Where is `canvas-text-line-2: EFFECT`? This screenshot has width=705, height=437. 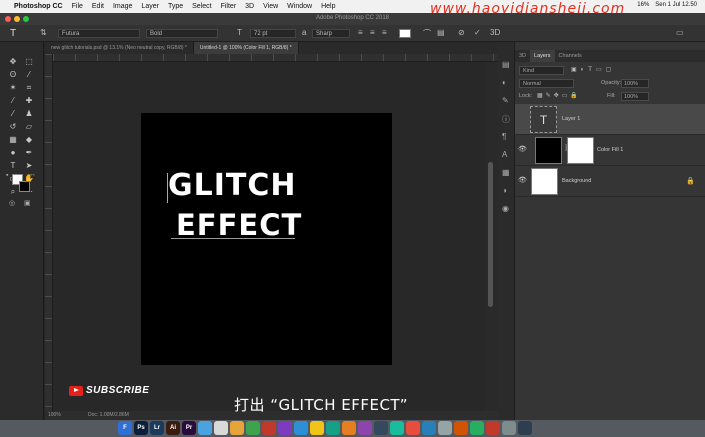
canvas-text-line-2: EFFECT is located at coordinates (276, 225).